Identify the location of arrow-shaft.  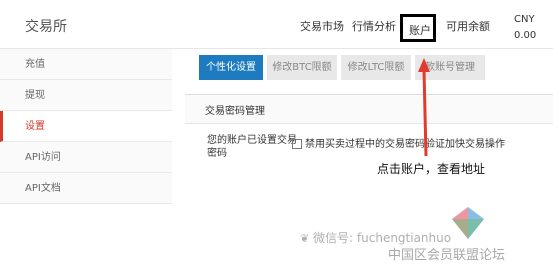
(425, 113).